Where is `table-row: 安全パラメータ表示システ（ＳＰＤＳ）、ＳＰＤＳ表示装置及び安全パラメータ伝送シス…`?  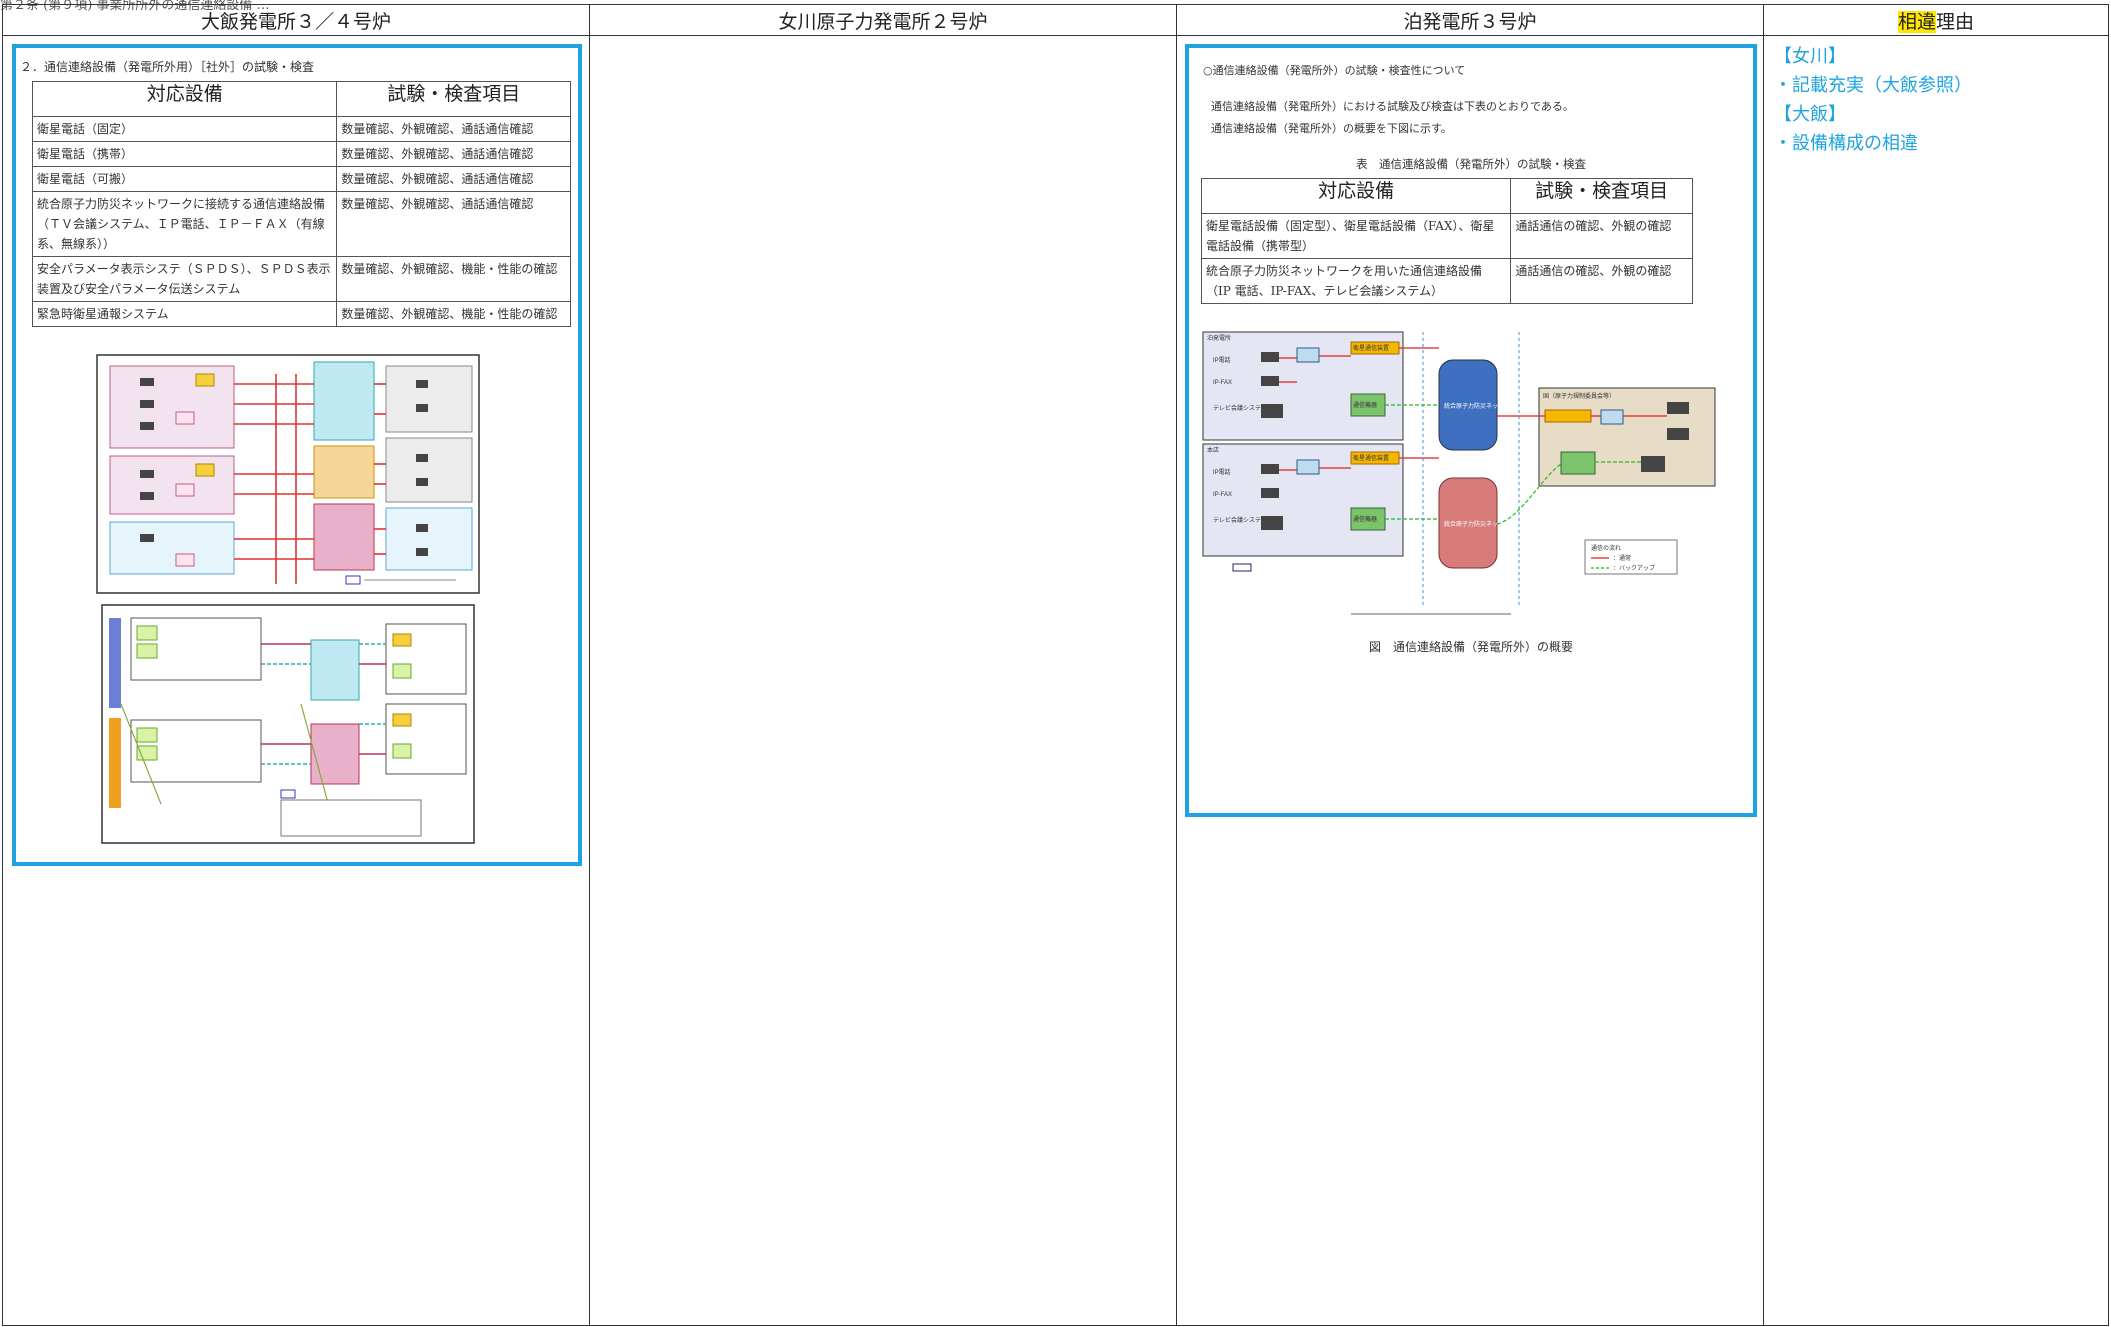
table-row: 安全パラメータ表示システ（ＳＰＤＳ）、ＳＰＤＳ表示装置及び安全パラメータ伝送シス… is located at coordinates (301, 279).